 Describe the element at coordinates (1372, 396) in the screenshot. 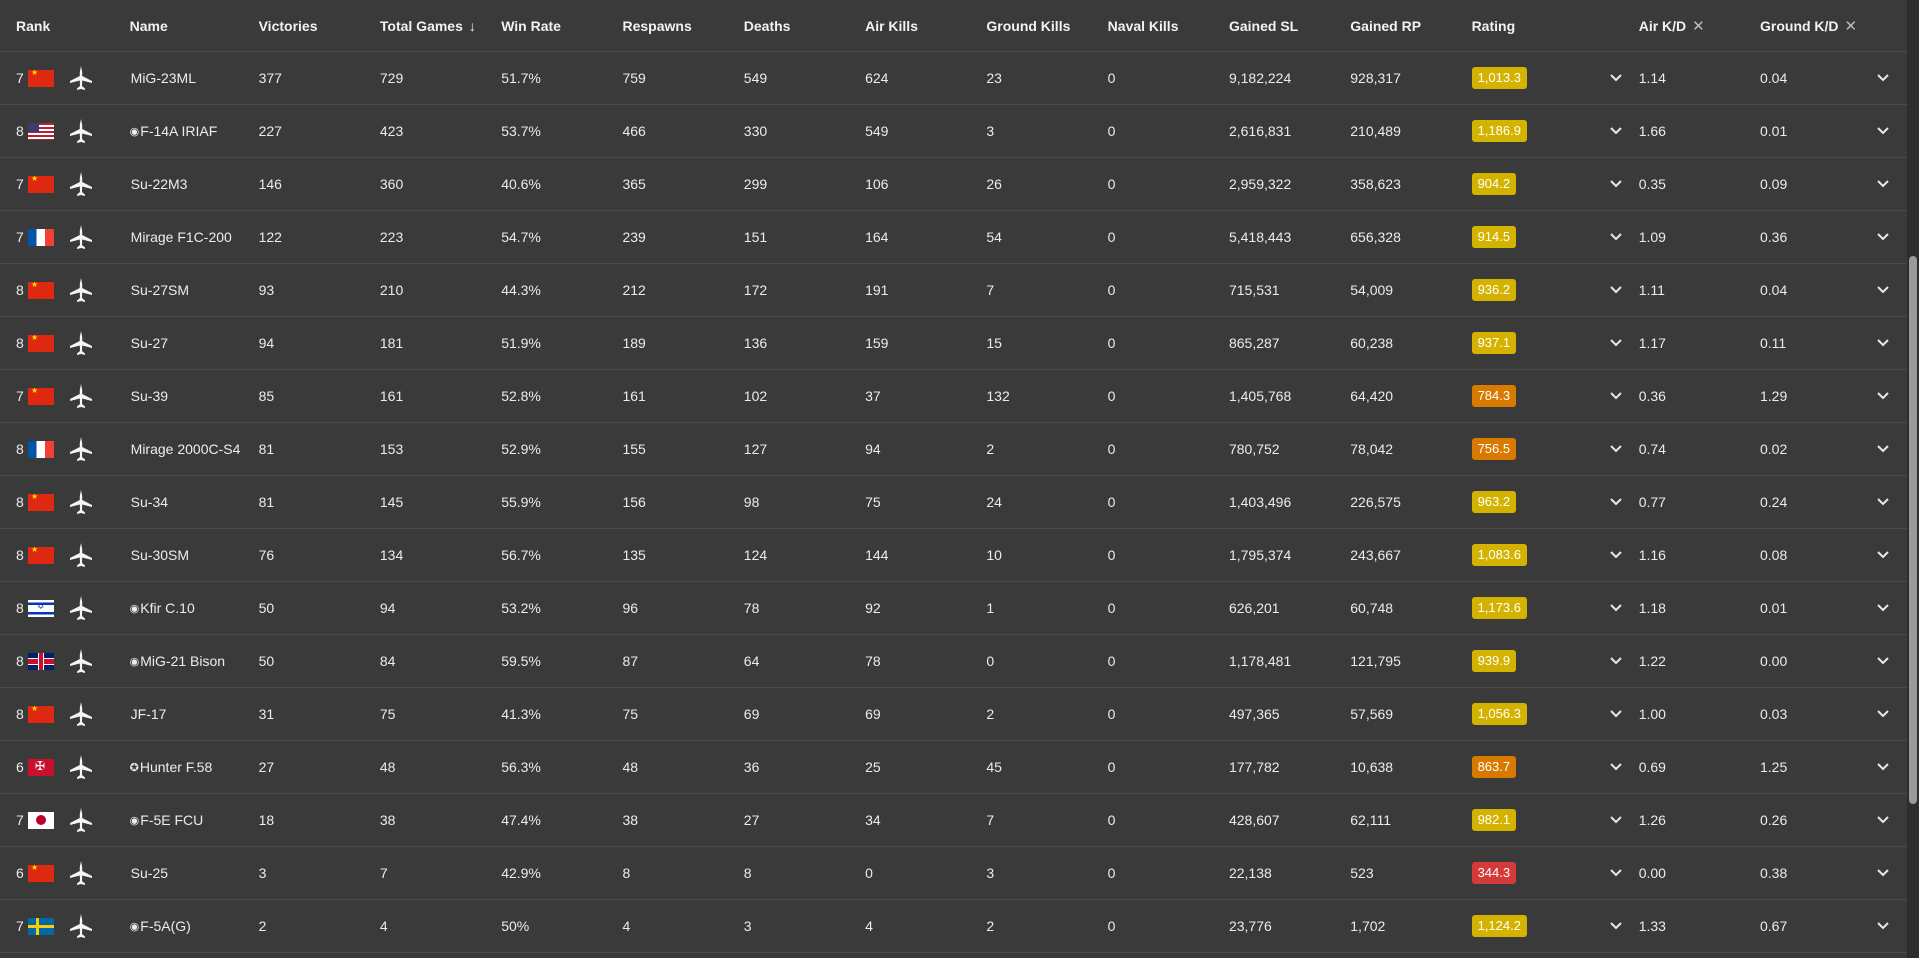

I see `gained-rp-cell: 64,420` at that location.